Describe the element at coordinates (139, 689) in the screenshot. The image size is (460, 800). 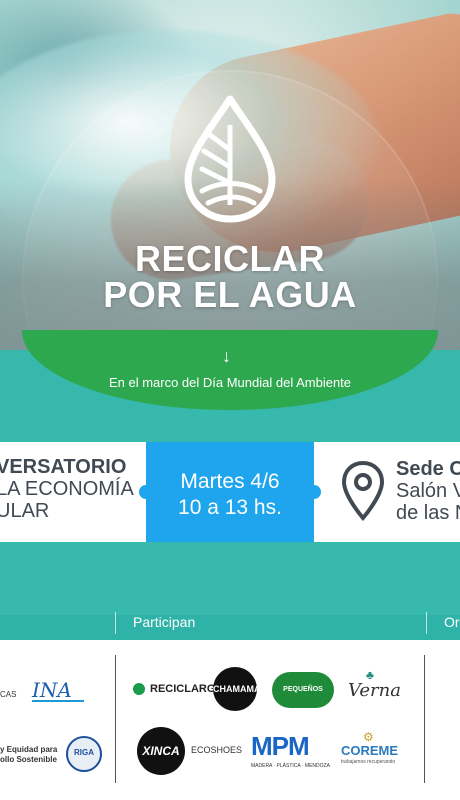
I see `reciclarg-icon` at that location.